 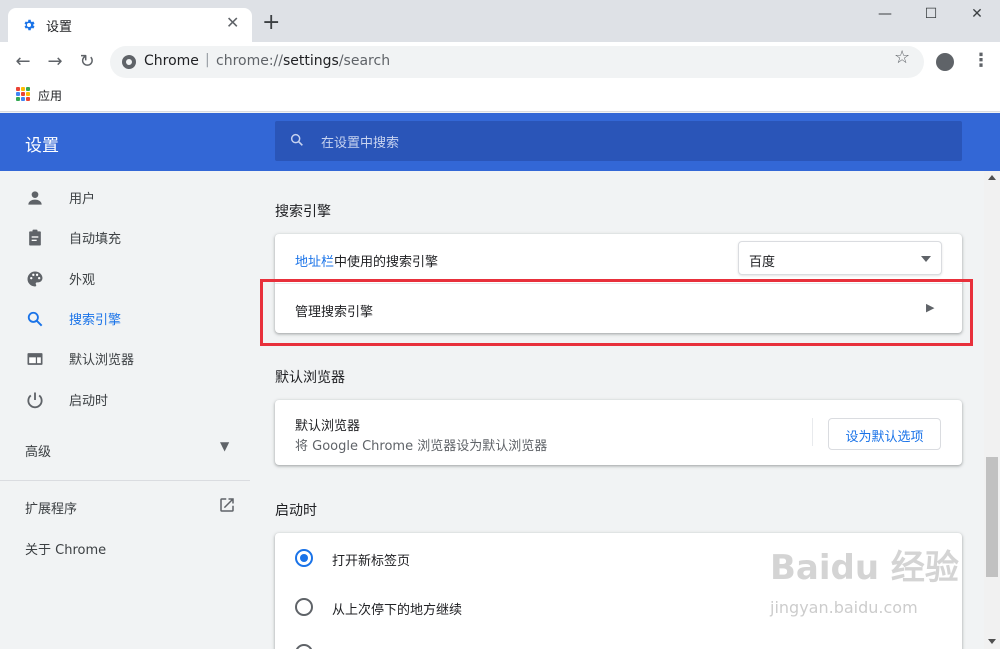 I want to click on select-value: 百度, so click(x=762, y=262).